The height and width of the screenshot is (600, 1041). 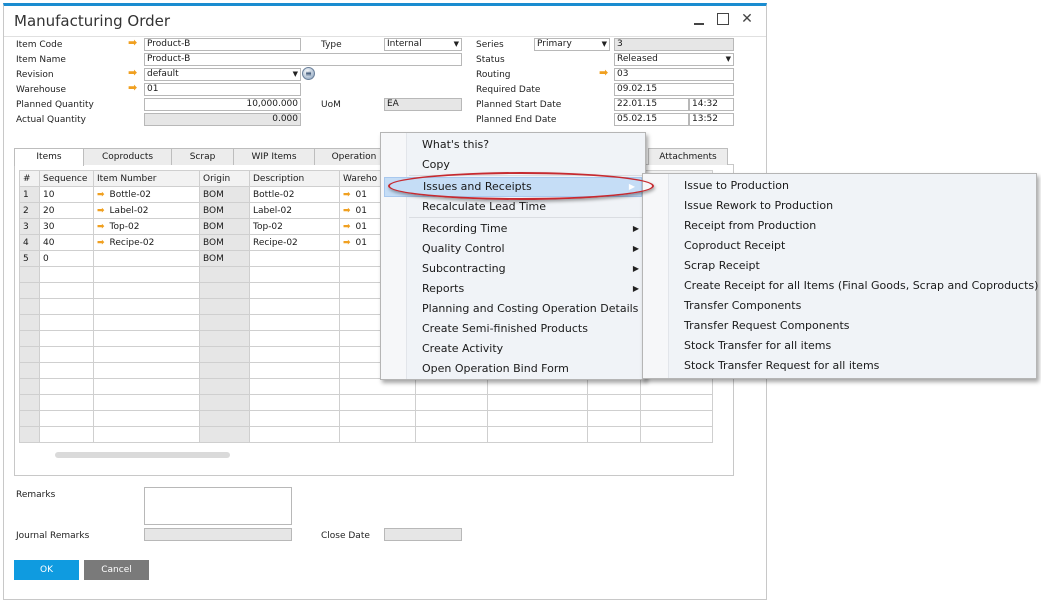 I want to click on menu-item-recording-time: Recording Time ▶, so click(x=513, y=229).